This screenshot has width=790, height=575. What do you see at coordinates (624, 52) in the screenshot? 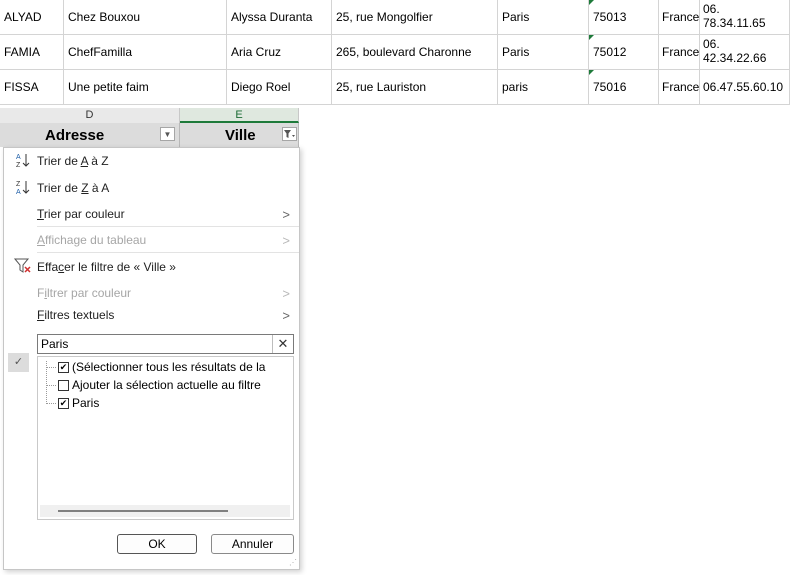
I see `cell-zip: 75012` at bounding box center [624, 52].